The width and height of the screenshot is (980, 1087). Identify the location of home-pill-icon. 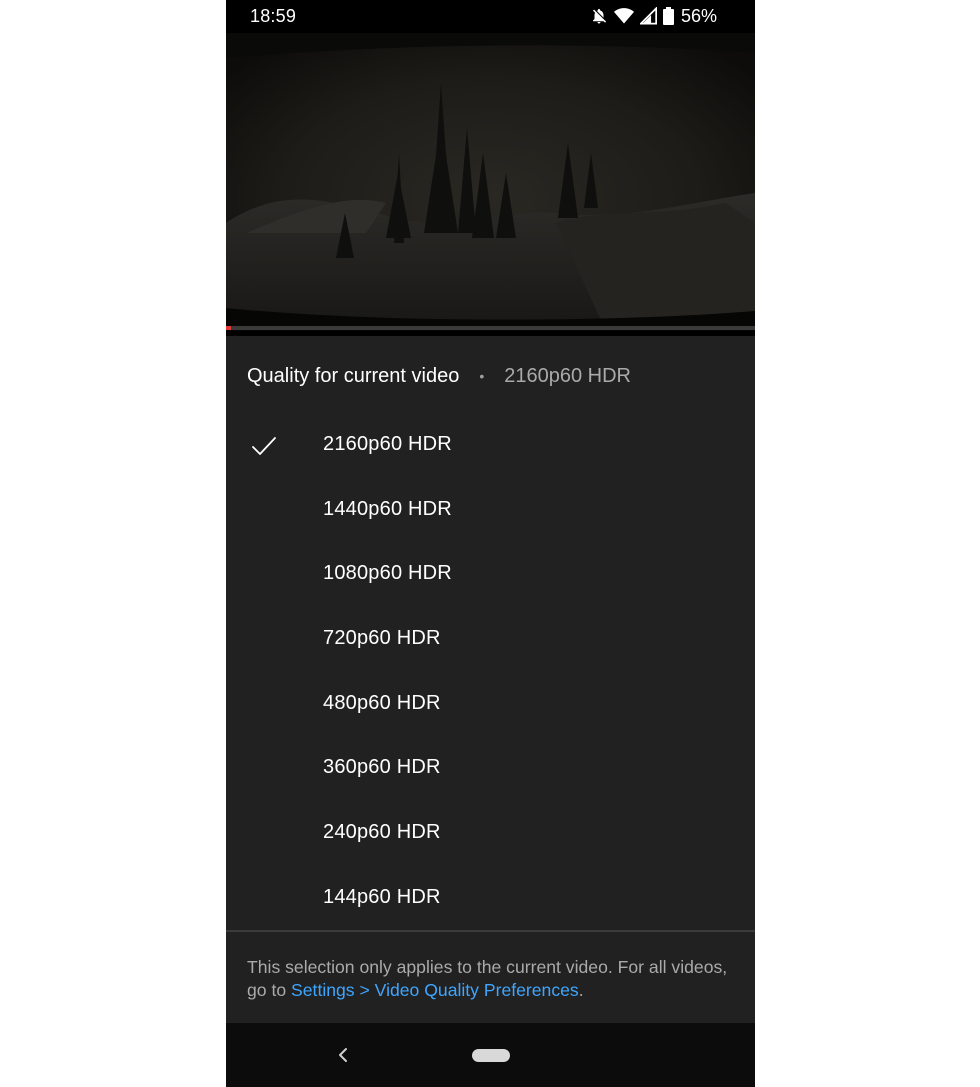
(491, 1055).